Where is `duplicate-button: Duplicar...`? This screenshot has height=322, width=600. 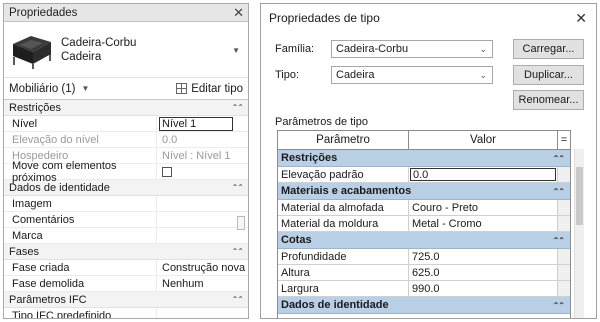
duplicate-button: Duplicar... is located at coordinates (548, 75).